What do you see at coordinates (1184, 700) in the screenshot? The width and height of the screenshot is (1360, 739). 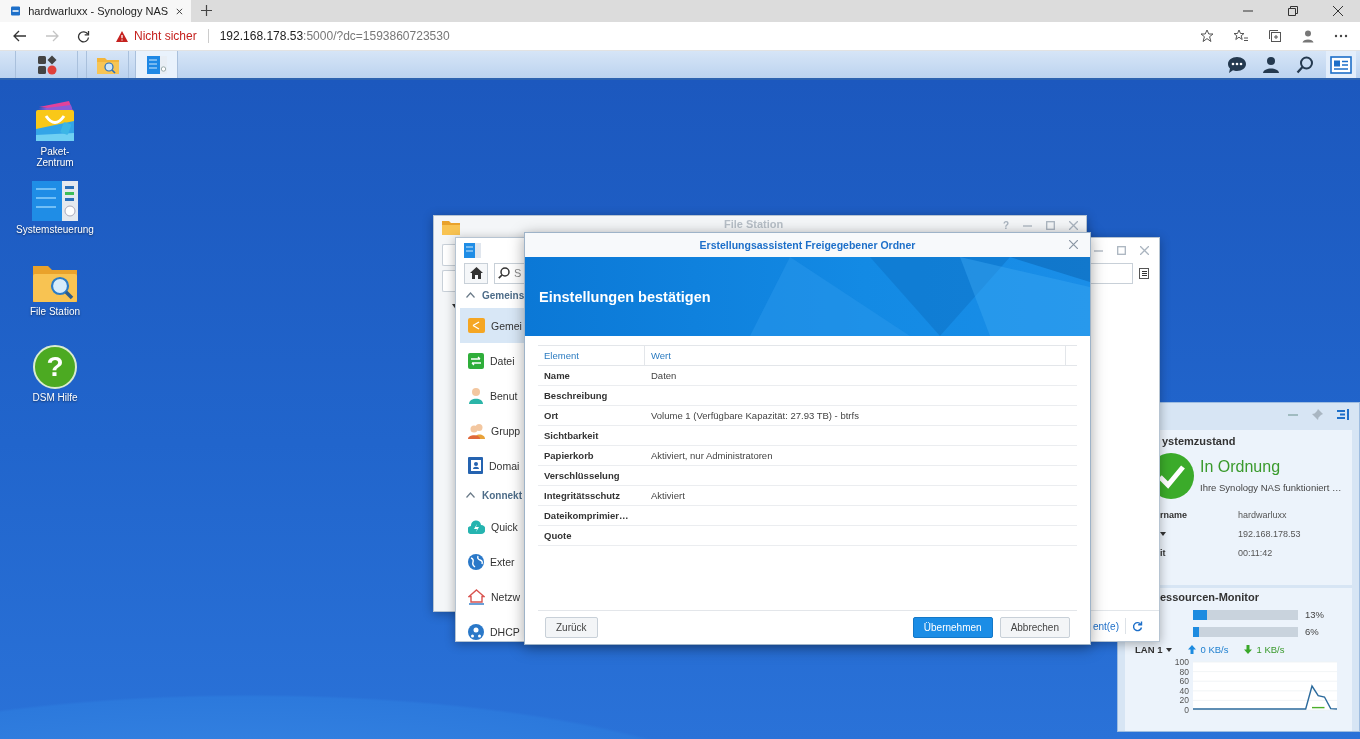 I see `axis-tick-label: 20` at bounding box center [1184, 700].